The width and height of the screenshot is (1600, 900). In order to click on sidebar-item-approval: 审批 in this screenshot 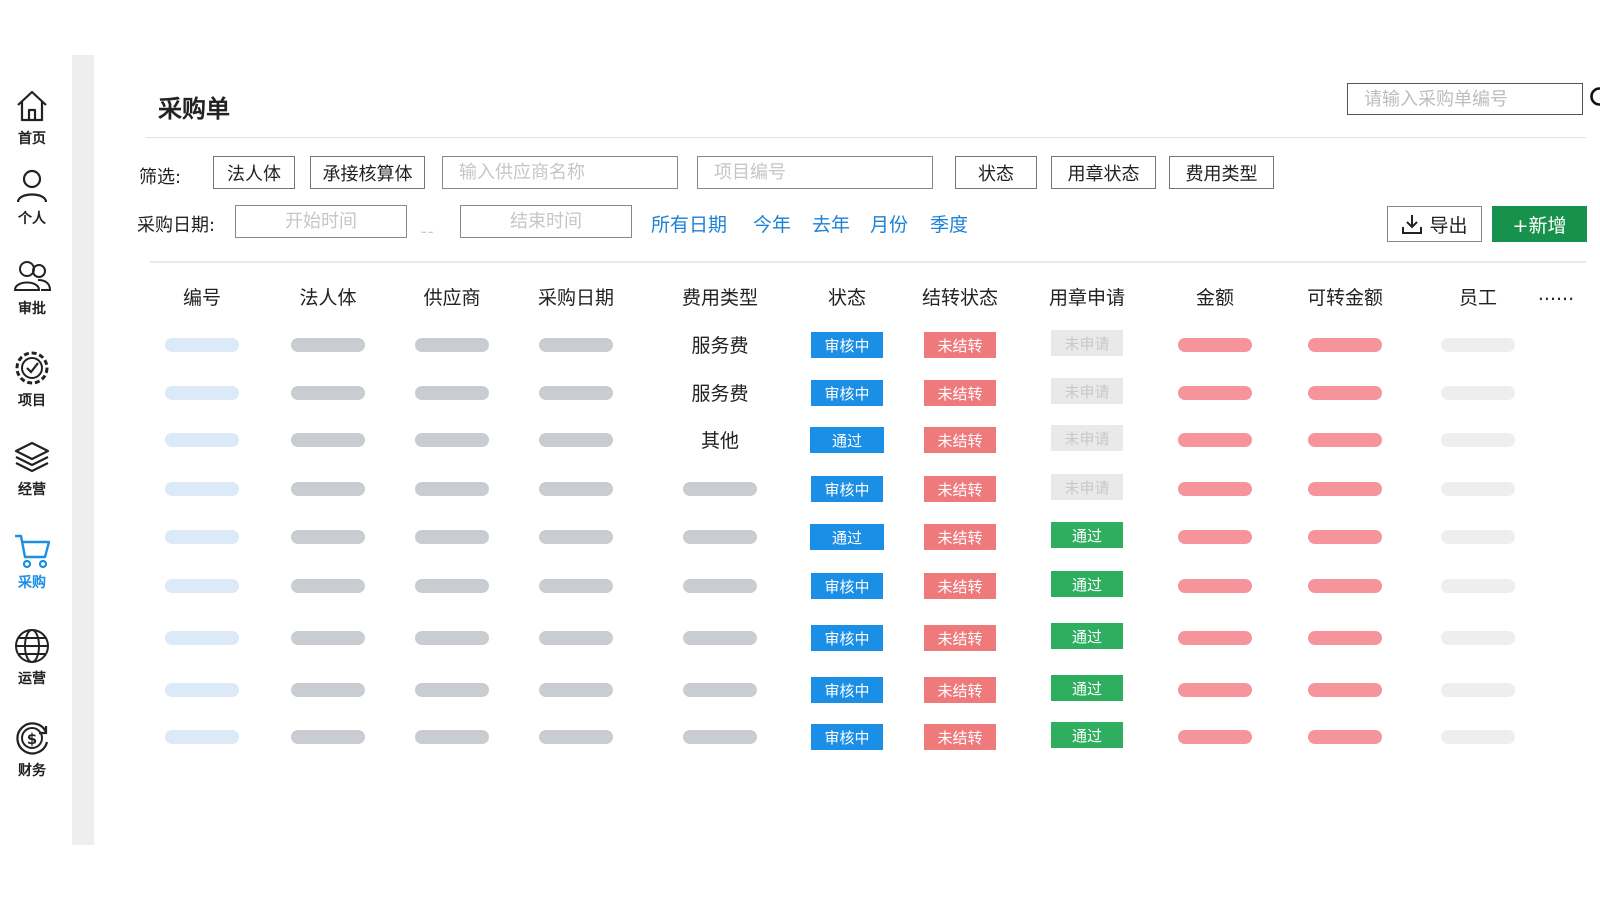, I will do `click(32, 287)`.